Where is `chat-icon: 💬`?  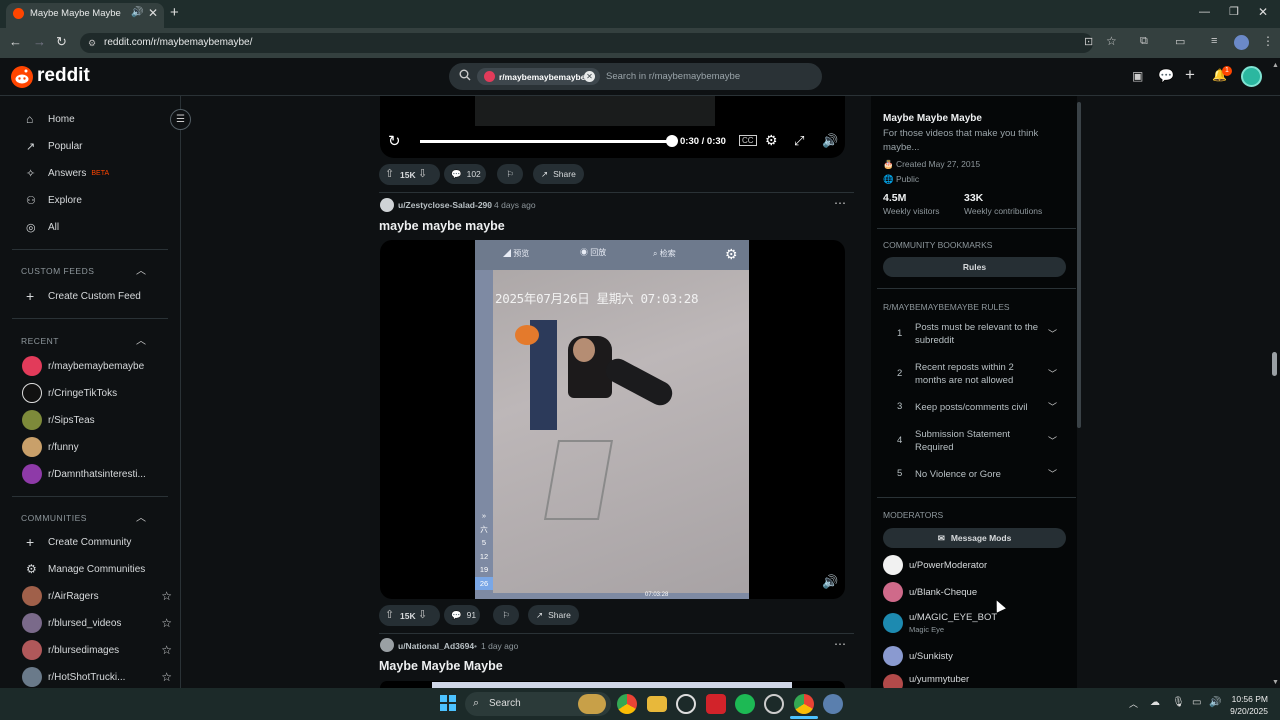
chat-icon: 💬 is located at coordinates (1166, 76).